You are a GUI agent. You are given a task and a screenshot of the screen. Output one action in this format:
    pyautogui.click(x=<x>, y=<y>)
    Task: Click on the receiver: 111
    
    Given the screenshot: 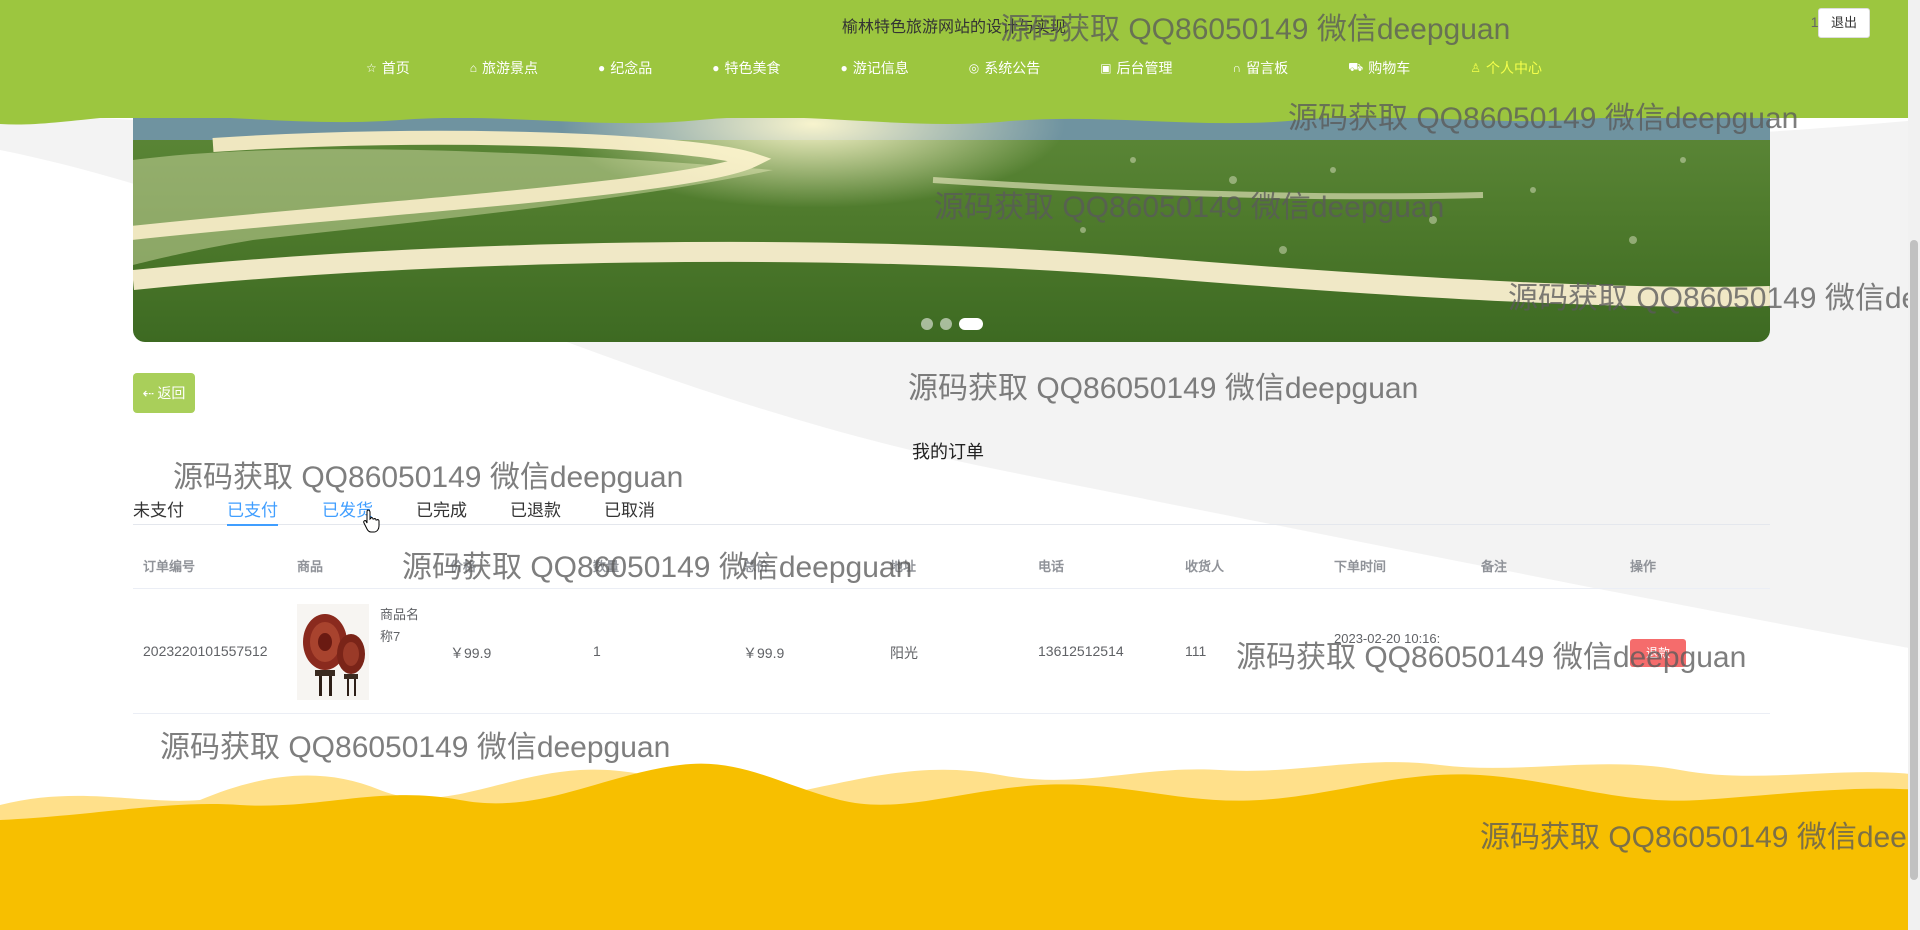 What is the action you would take?
    pyautogui.click(x=1196, y=651)
    